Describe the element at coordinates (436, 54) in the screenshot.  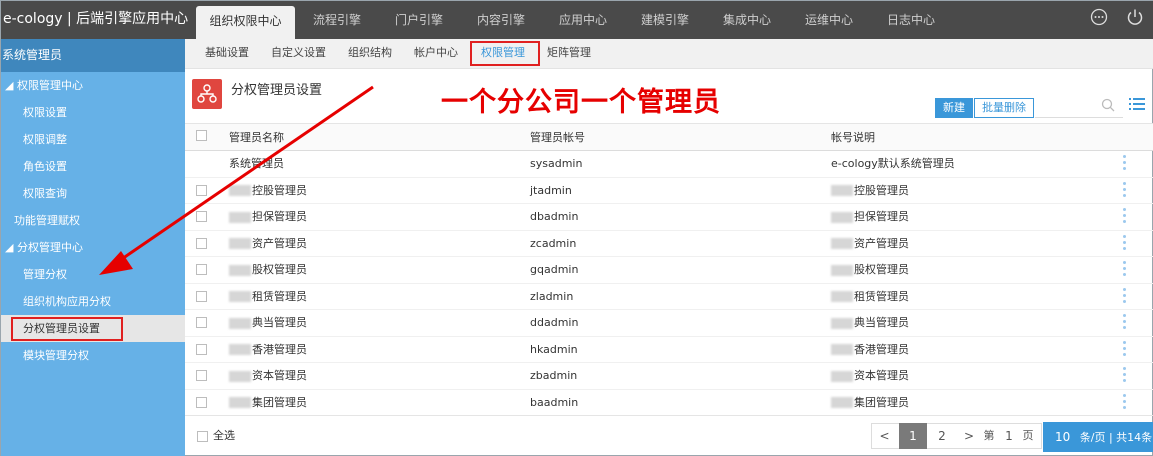
I see `subtab-account-center: 帐户中心` at that location.